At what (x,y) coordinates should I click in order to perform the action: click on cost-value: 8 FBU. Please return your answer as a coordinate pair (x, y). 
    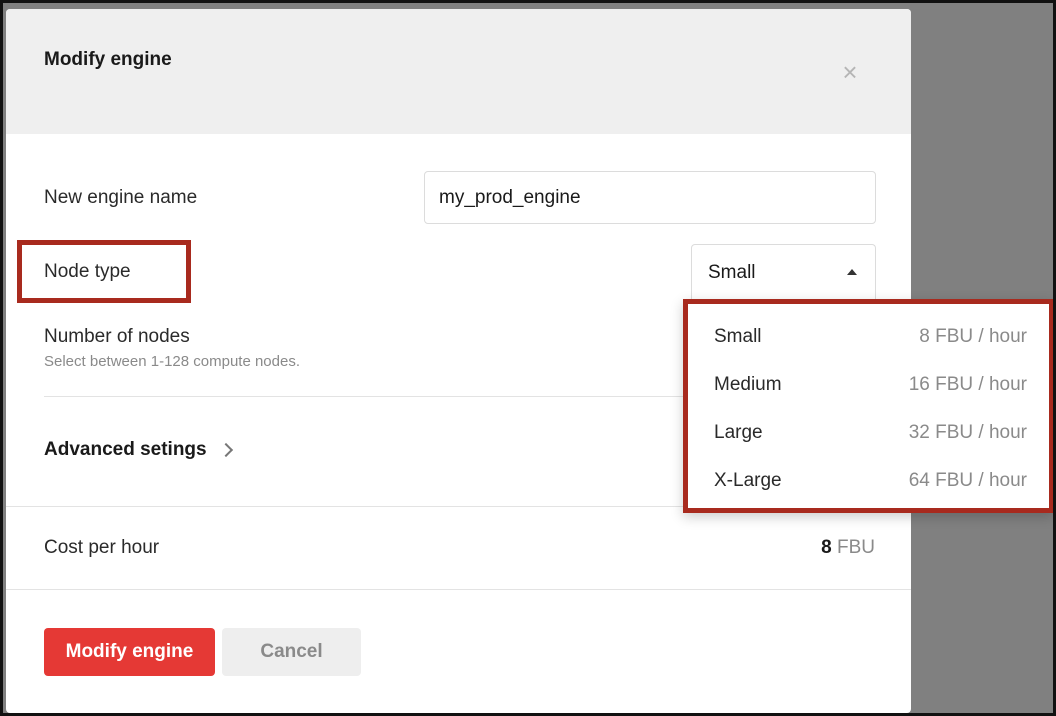
    Looking at the image, I should click on (848, 548).